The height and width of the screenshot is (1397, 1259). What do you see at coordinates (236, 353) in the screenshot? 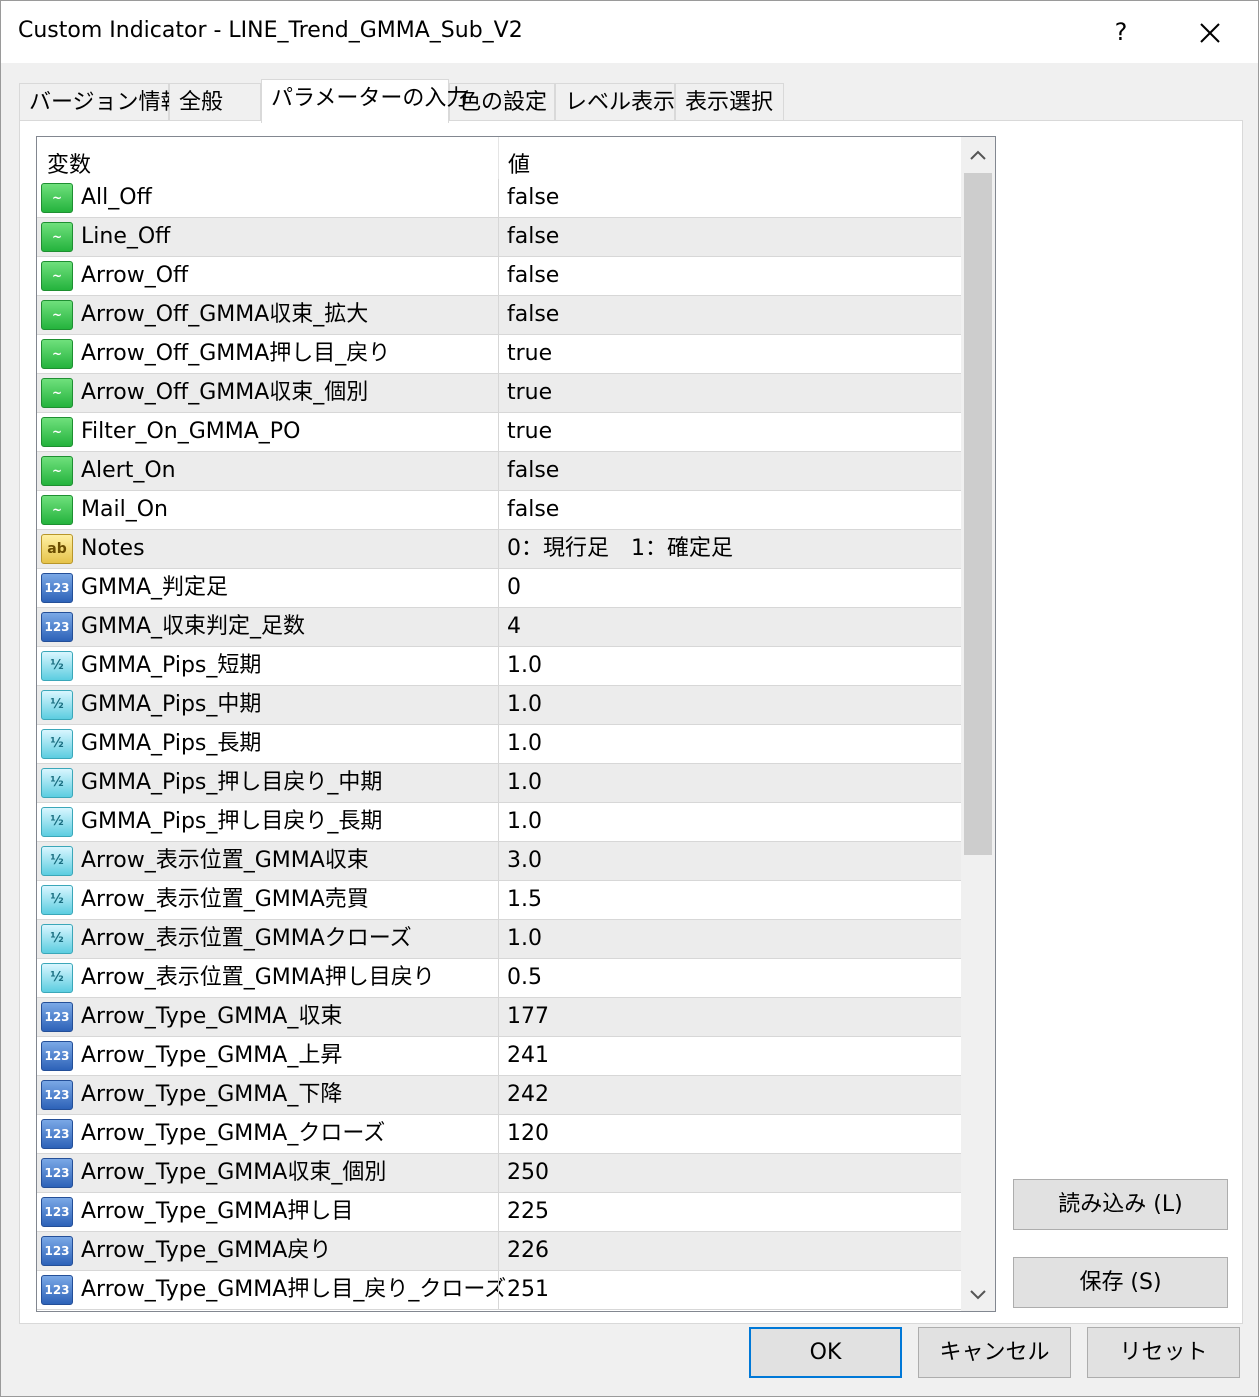
I see `parameter-name: Arrow_Off_GMMA押し目_戻り` at bounding box center [236, 353].